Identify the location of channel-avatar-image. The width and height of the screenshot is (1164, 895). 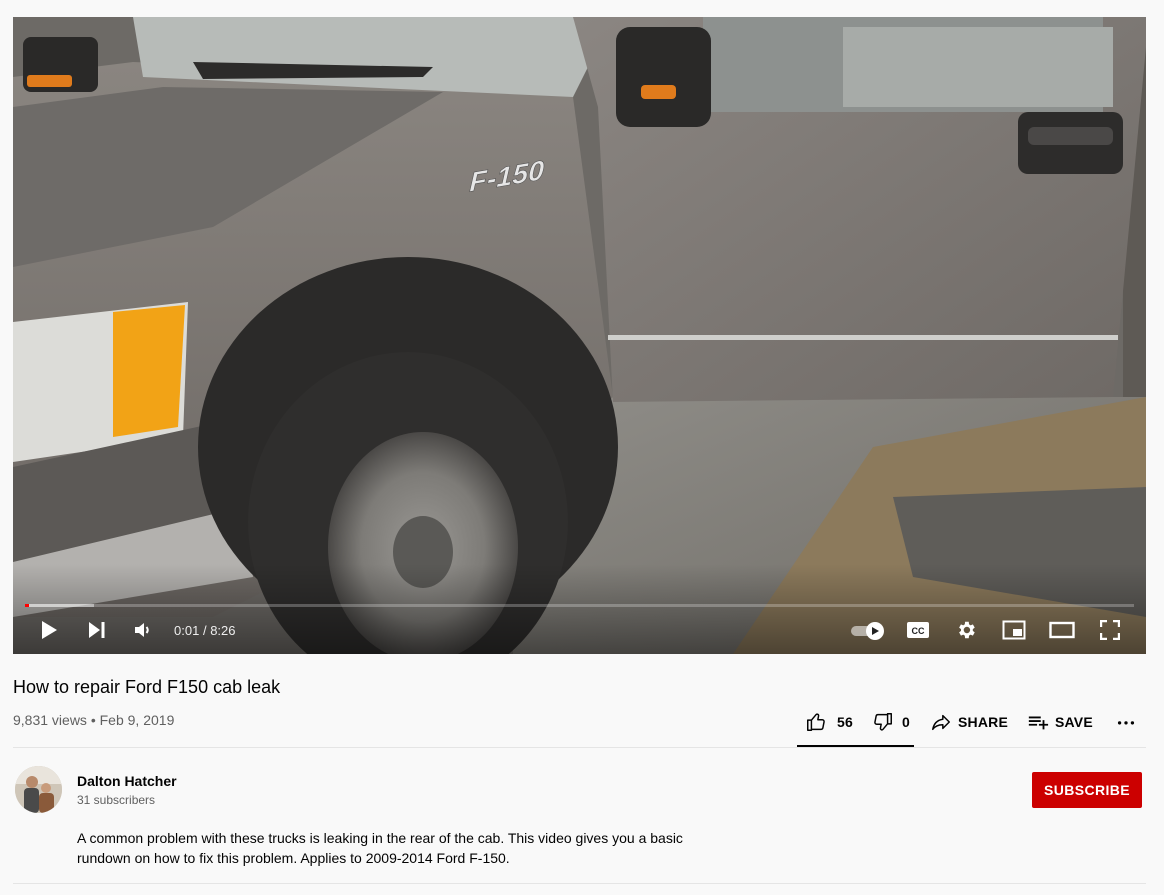
(38, 789).